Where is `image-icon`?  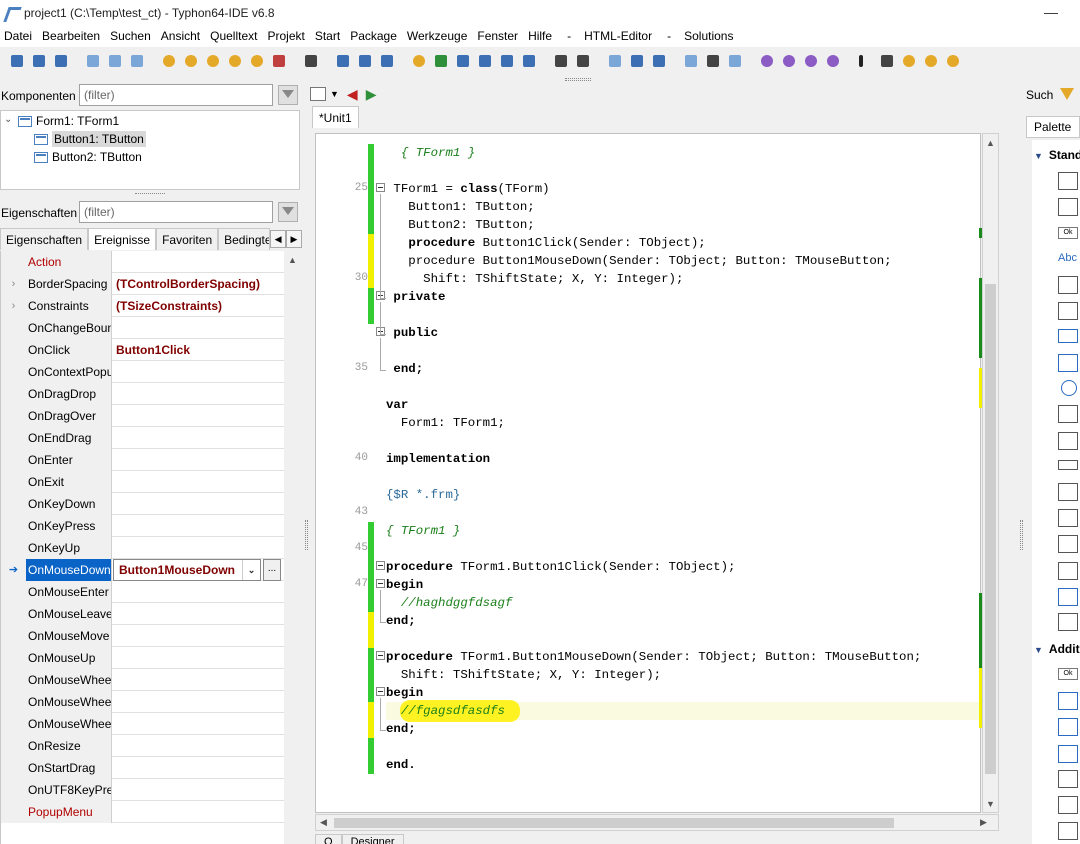
image-icon is located at coordinates (1068, 754).